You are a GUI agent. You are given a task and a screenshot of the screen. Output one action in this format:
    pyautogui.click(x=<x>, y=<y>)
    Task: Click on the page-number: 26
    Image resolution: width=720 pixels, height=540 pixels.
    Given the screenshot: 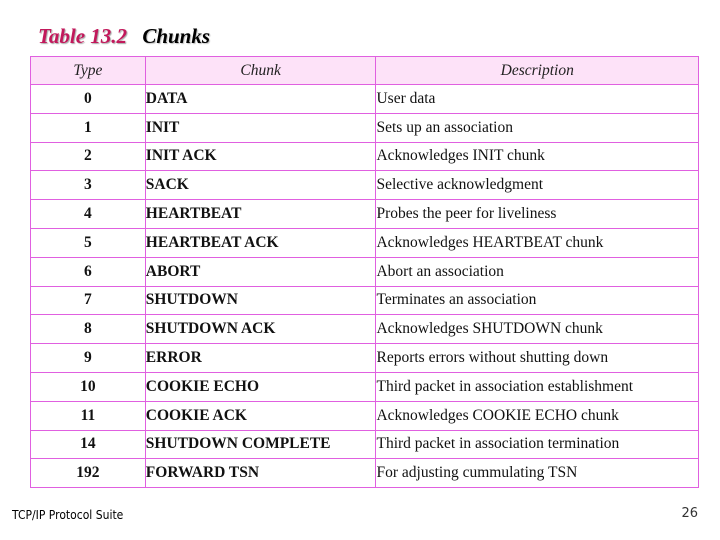 What is the action you would take?
    pyautogui.click(x=689, y=513)
    